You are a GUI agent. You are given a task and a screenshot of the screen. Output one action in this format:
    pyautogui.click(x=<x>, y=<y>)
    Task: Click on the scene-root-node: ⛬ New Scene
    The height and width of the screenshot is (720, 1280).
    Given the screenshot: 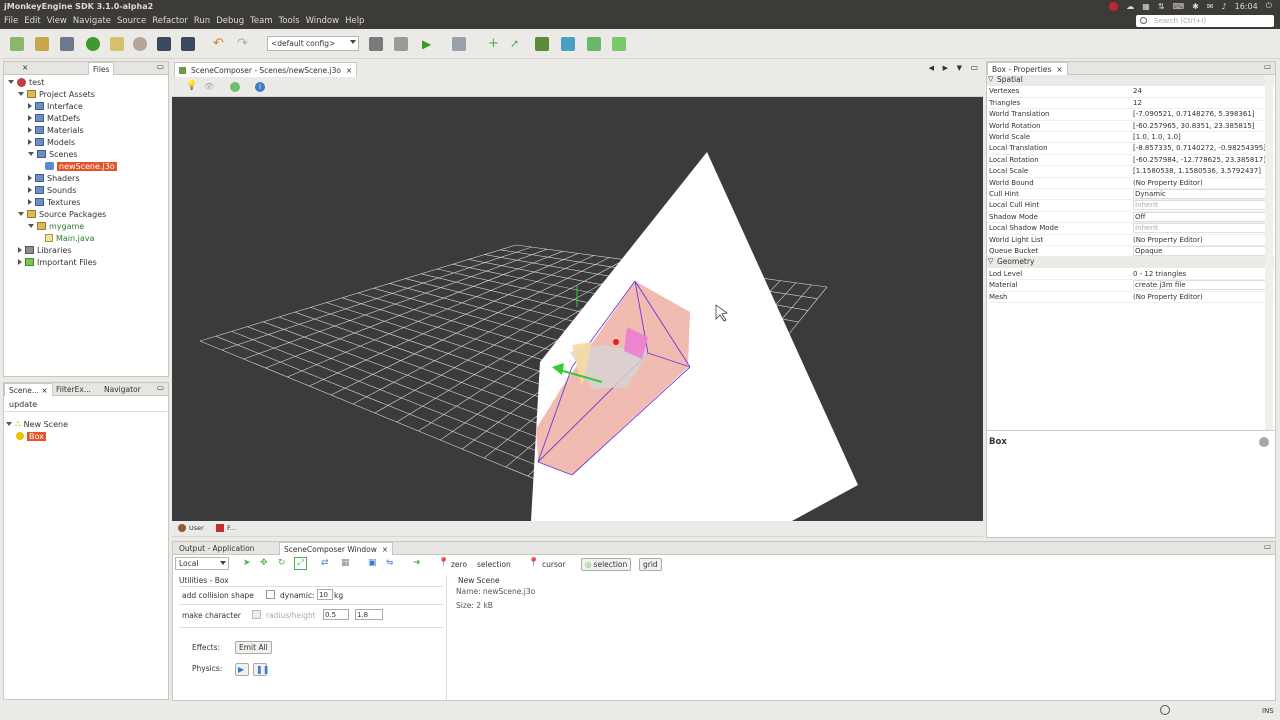 What is the action you would take?
    pyautogui.click(x=37, y=424)
    